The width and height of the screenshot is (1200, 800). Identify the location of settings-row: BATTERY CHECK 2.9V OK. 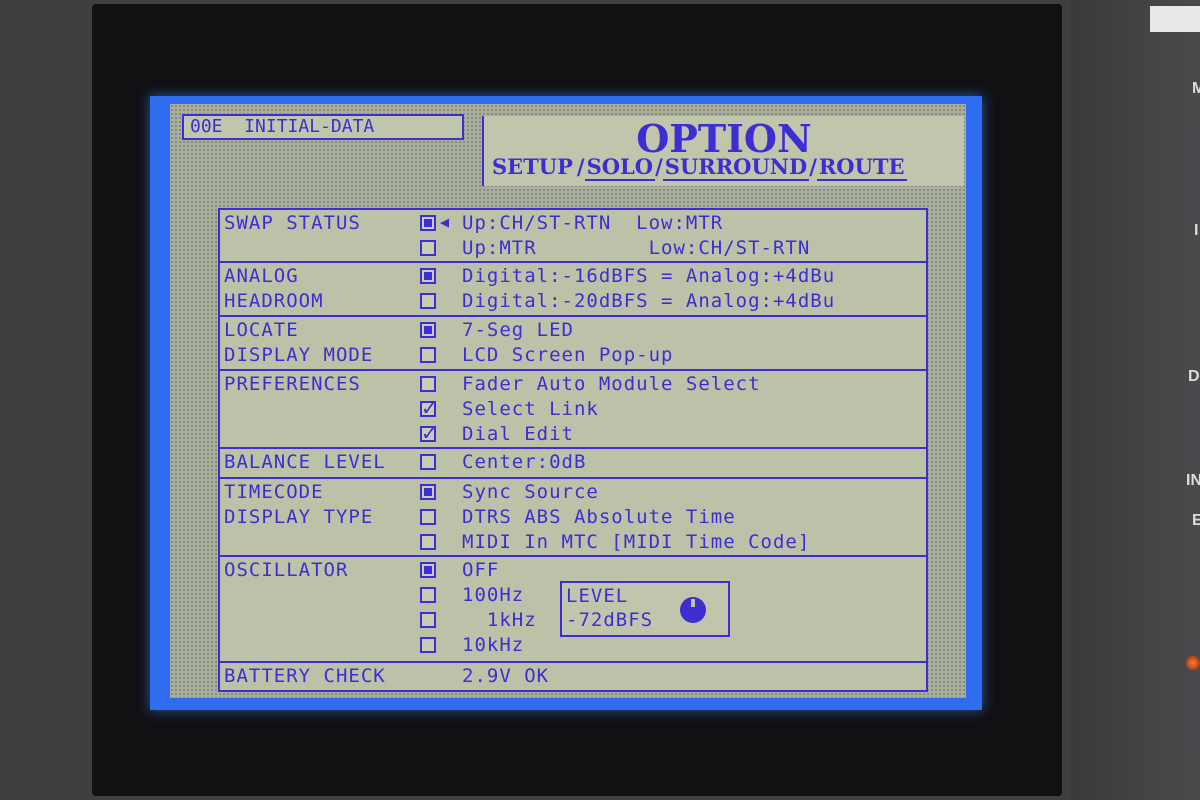
(573, 677).